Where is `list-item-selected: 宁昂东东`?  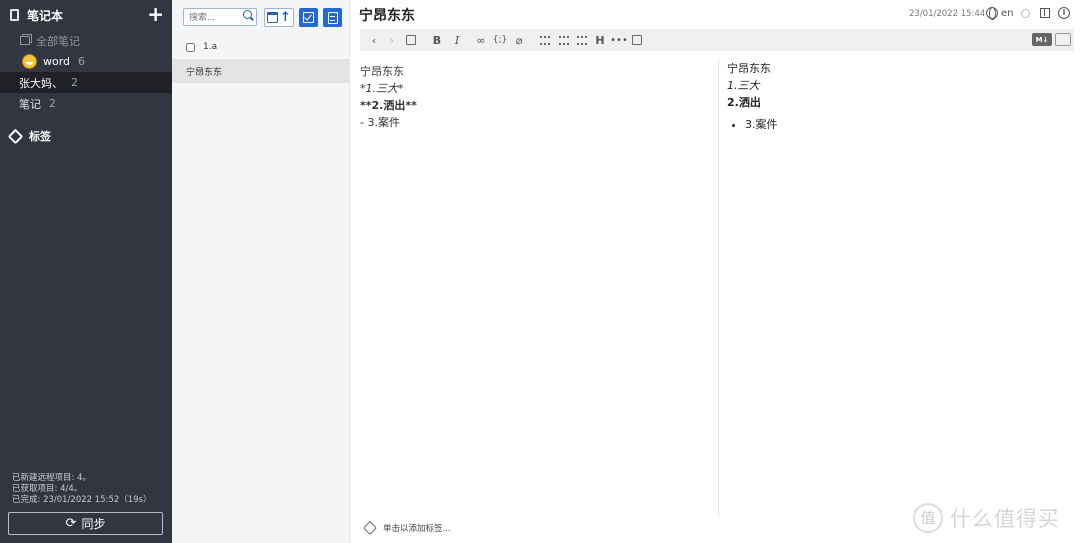
list-item-selected: 宁昂东东 is located at coordinates (260, 71).